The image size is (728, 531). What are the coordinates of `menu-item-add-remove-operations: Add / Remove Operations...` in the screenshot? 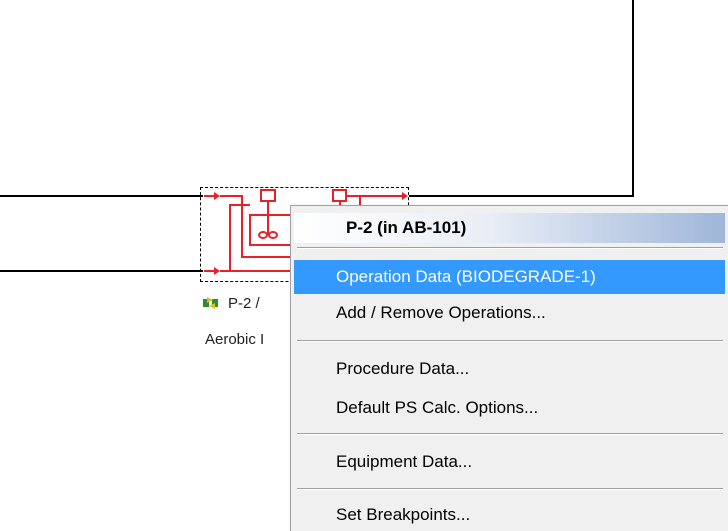 It's located at (509, 313).